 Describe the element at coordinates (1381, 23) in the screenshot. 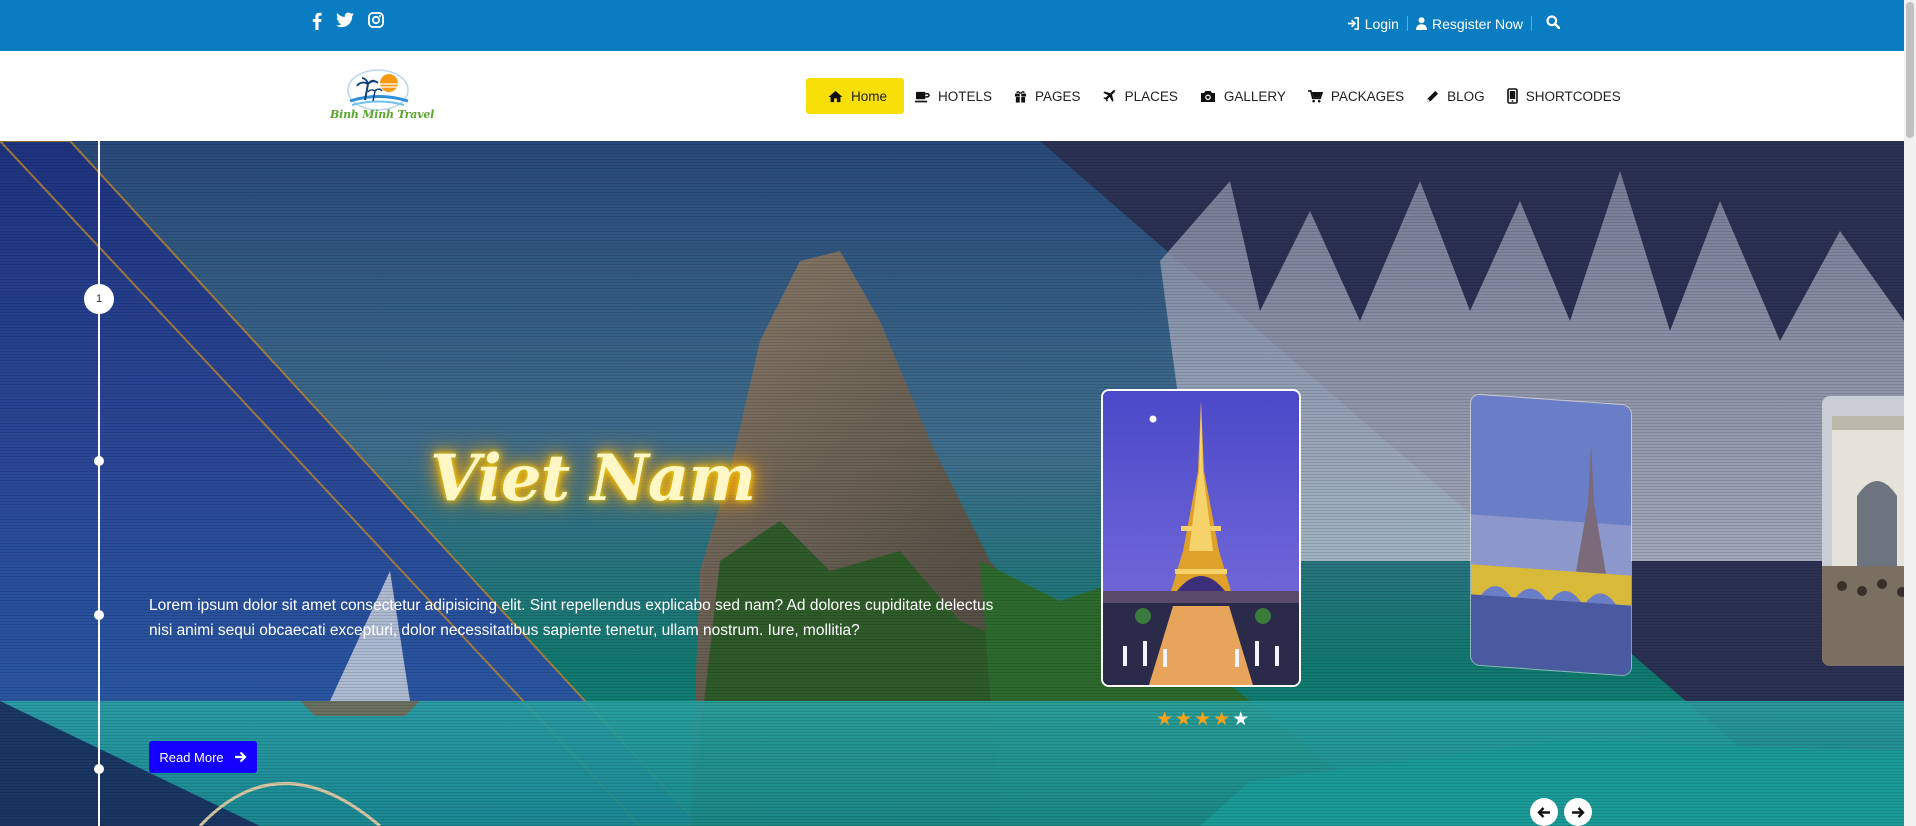

I see `login-label: Login` at that location.